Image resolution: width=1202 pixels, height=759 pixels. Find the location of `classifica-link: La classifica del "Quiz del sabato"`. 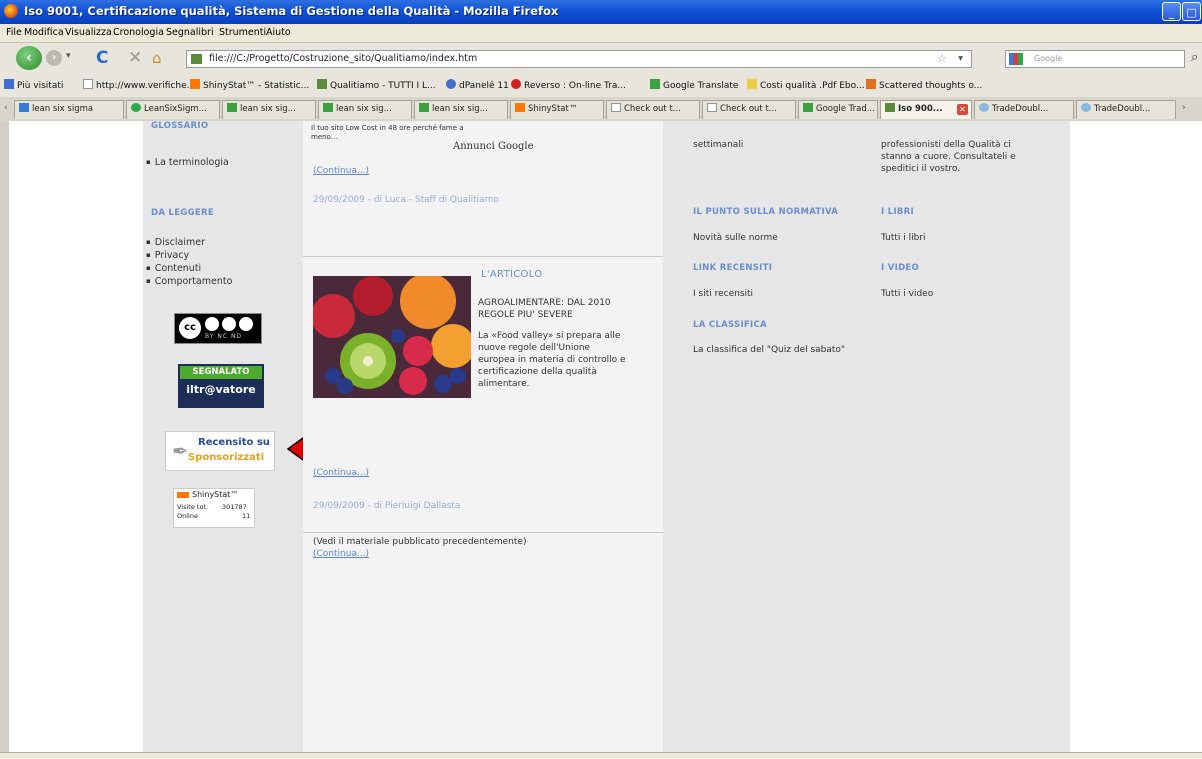

classifica-link: La classifica del "Quiz del sabato" is located at coordinates (769, 350).